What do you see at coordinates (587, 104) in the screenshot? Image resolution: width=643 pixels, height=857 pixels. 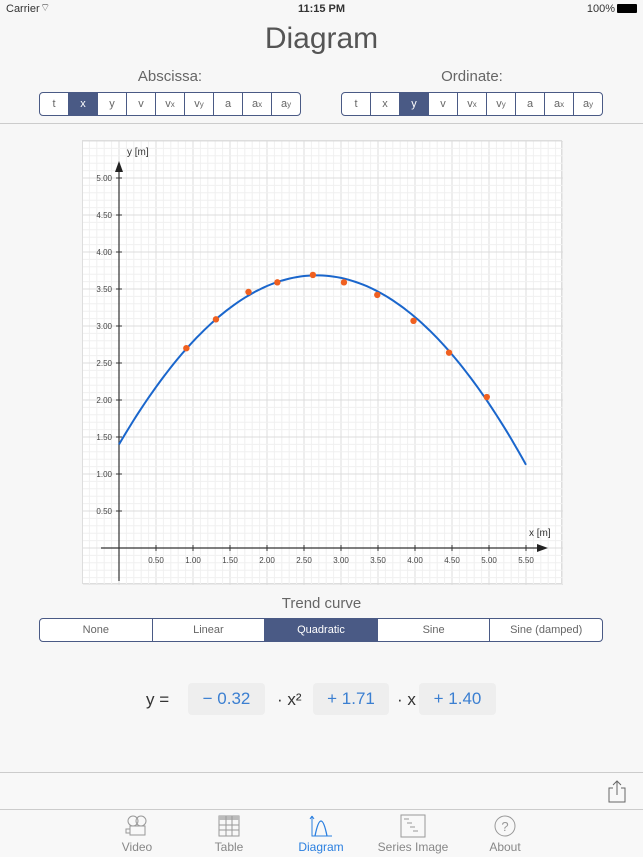 I see `ordinate-option: ay` at bounding box center [587, 104].